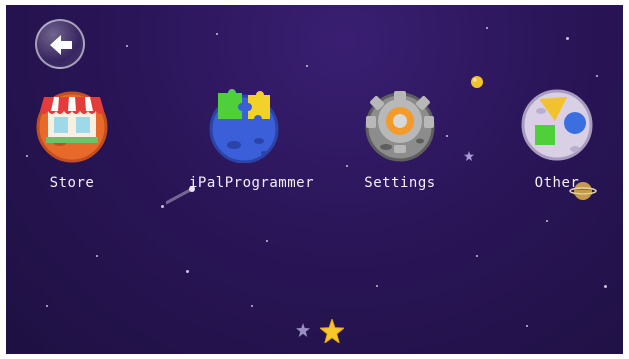  What do you see at coordinates (303, 330) in the screenshot?
I see `page-dot-inactive-icon` at bounding box center [303, 330].